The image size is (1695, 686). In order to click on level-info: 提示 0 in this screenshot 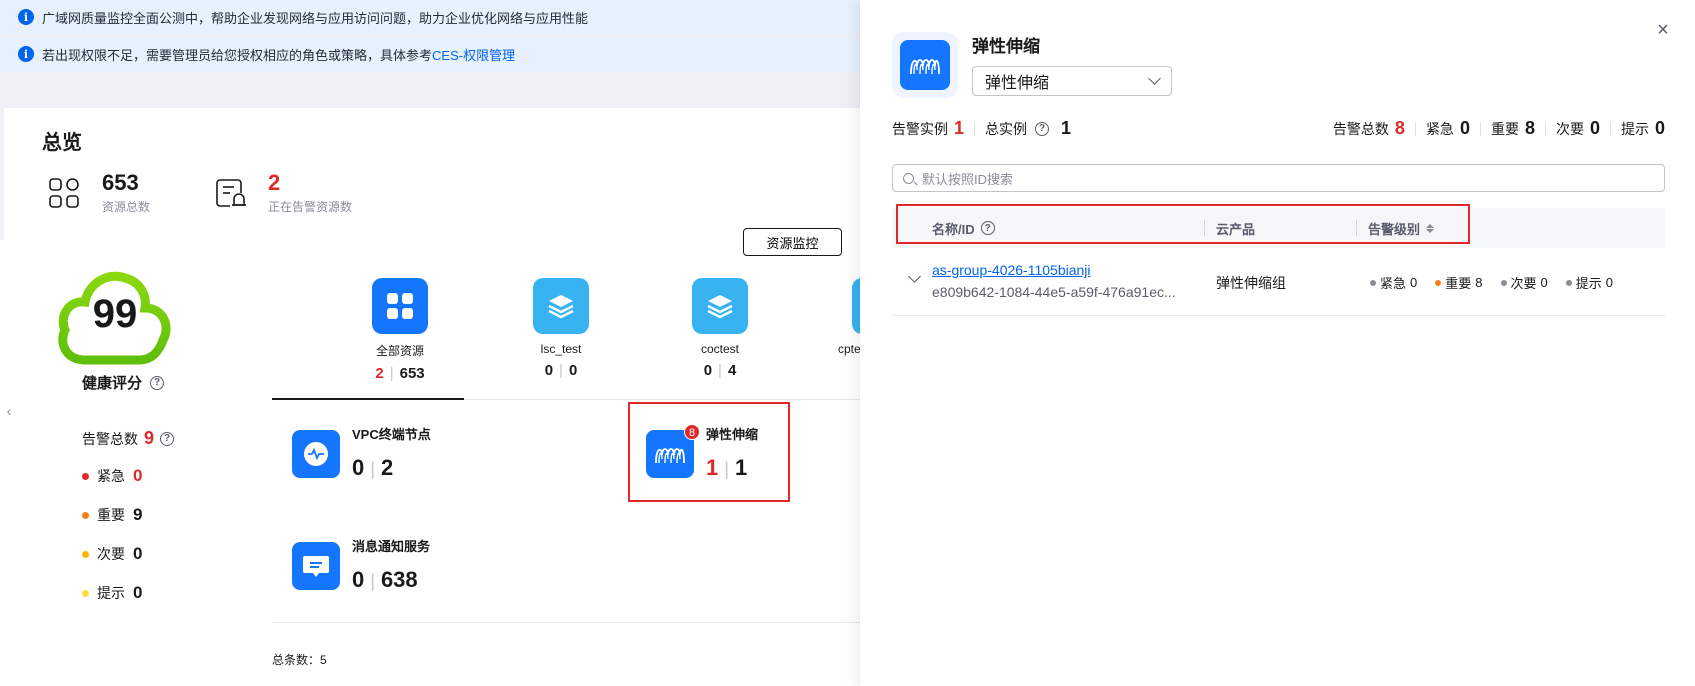, I will do `click(112, 593)`.